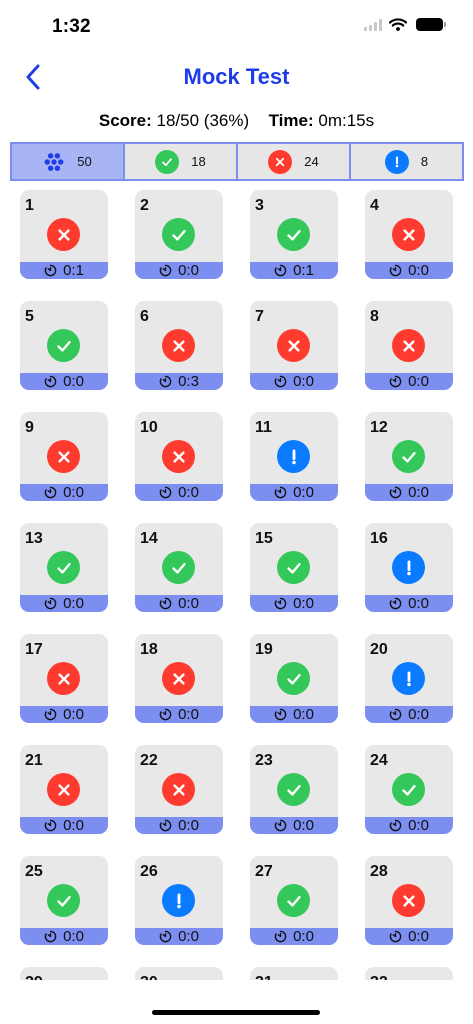 The image size is (473, 1024). I want to click on question-card: 18 0:0, so click(179, 678).